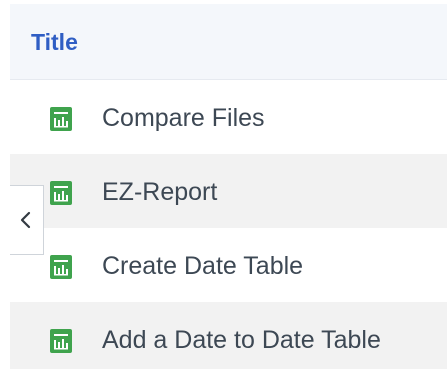  What do you see at coordinates (54, 42) in the screenshot?
I see `column-title: Title` at bounding box center [54, 42].